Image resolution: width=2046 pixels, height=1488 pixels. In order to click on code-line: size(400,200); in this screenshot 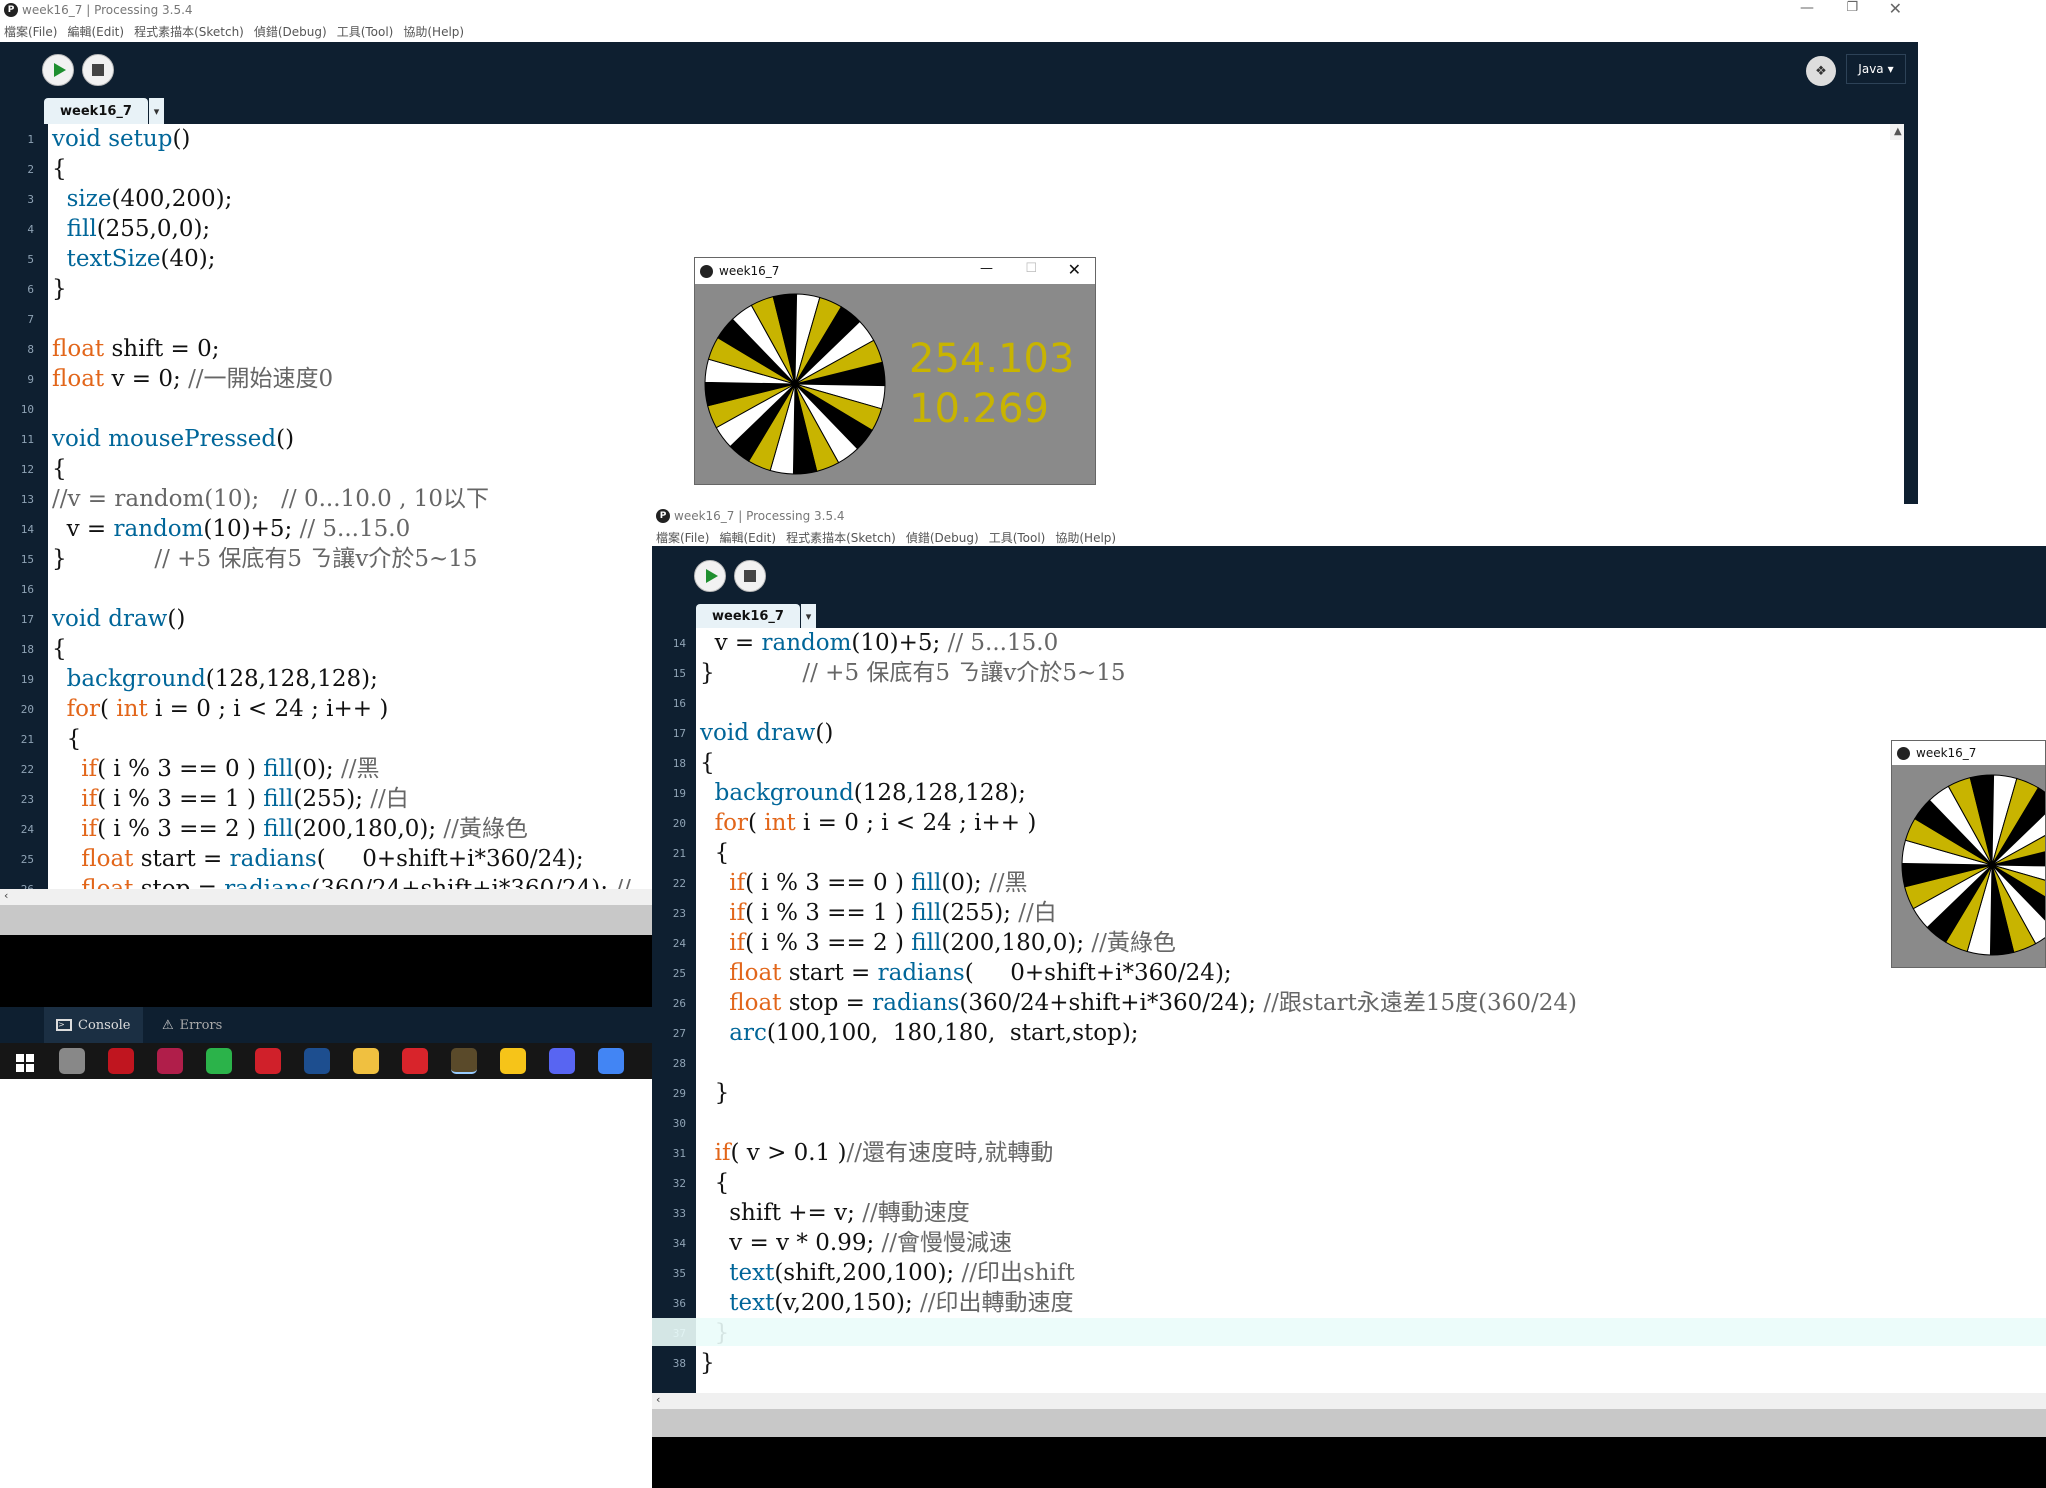, I will do `click(142, 199)`.